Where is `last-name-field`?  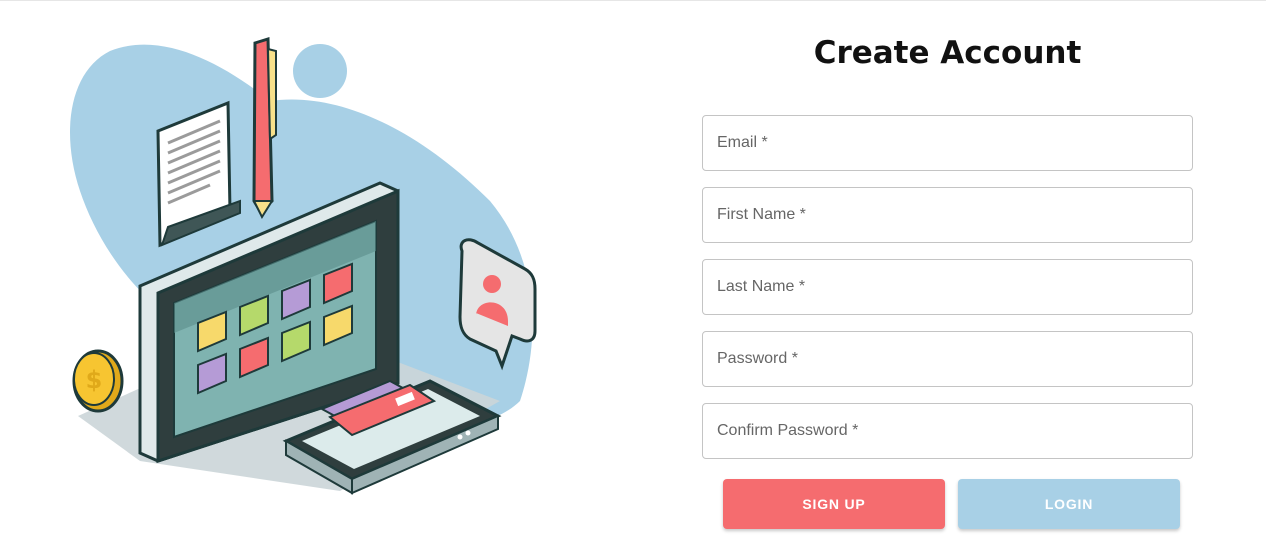
last-name-field is located at coordinates (947, 287).